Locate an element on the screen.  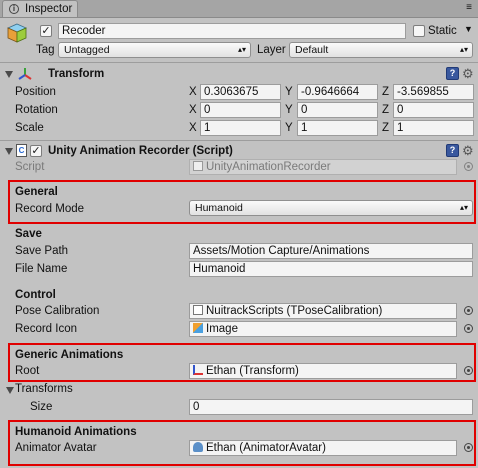
size-input: 0 is located at coordinates (331, 407).